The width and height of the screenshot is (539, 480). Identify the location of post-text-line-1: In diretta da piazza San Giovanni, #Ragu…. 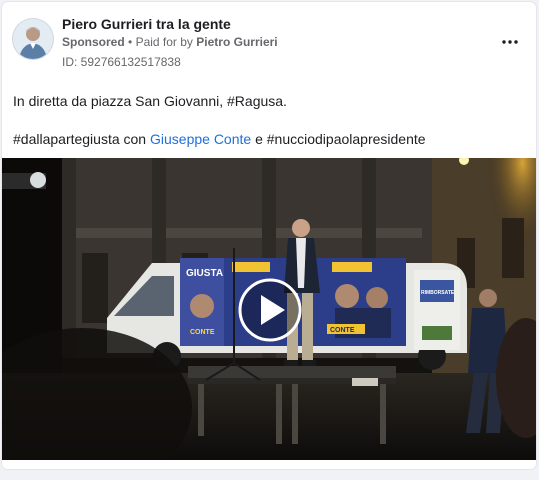
(150, 101).